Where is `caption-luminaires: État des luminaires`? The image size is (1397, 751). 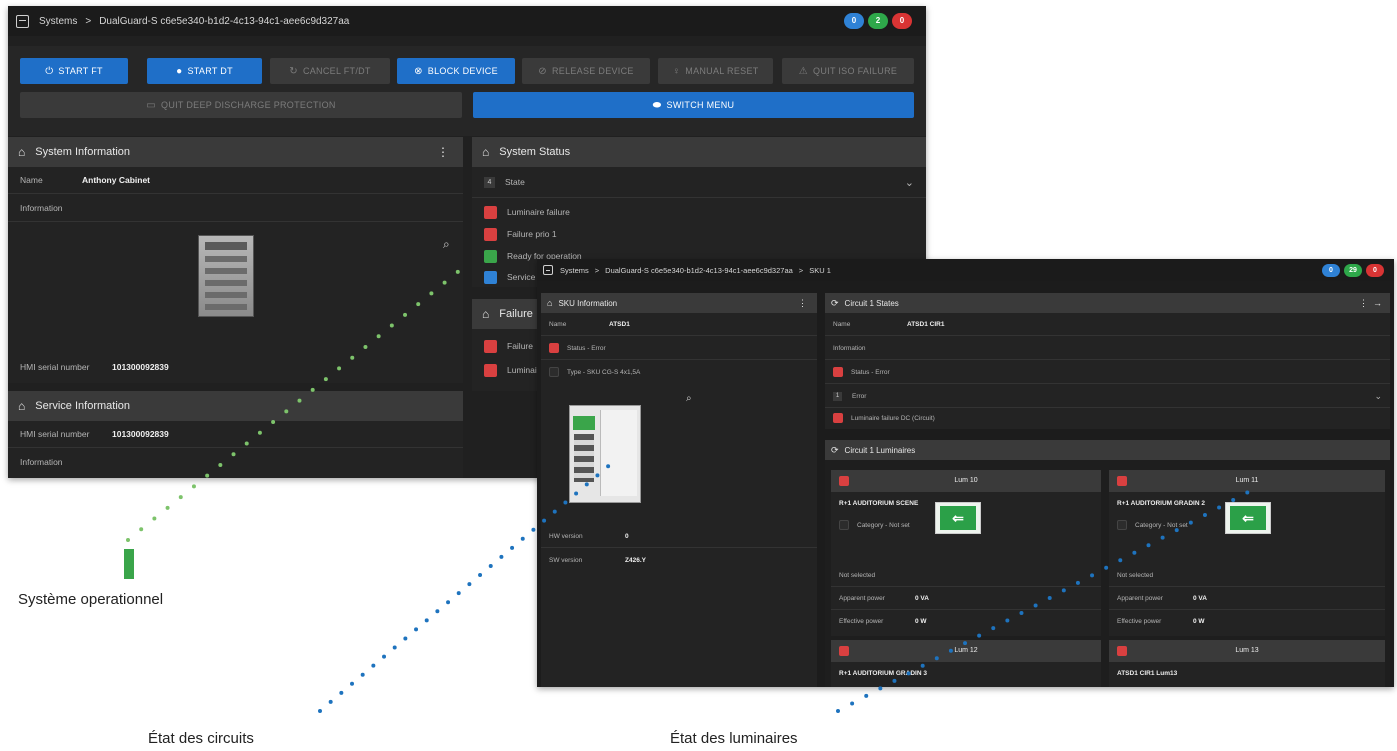
caption-luminaires: État des luminaires is located at coordinates (734, 738).